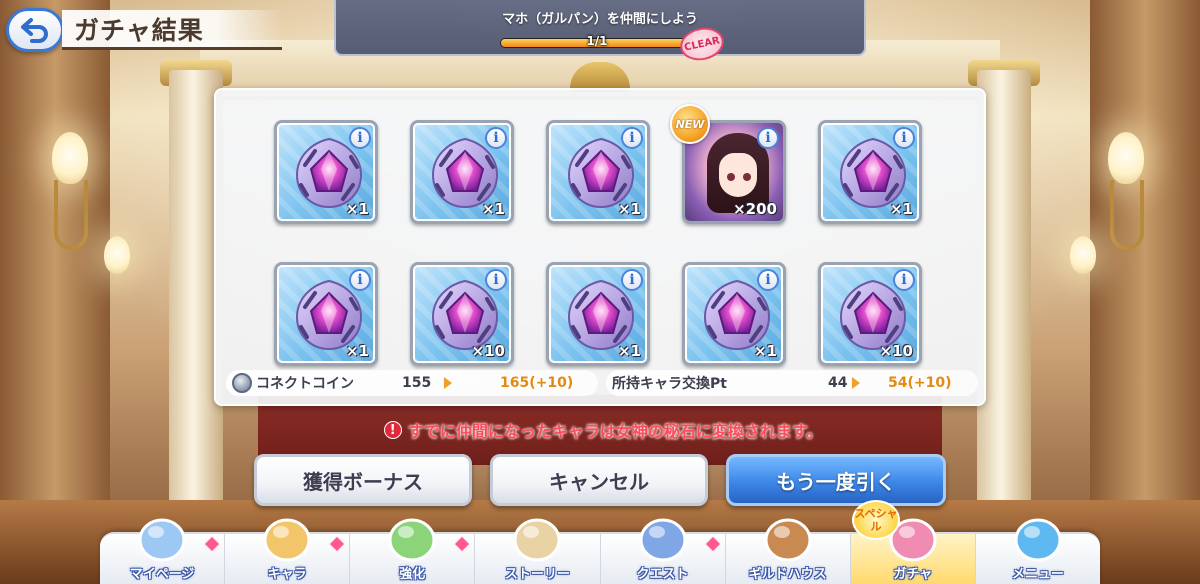 Image resolution: width=1200 pixels, height=584 pixels. I want to click on new-badge: NEW, so click(690, 124).